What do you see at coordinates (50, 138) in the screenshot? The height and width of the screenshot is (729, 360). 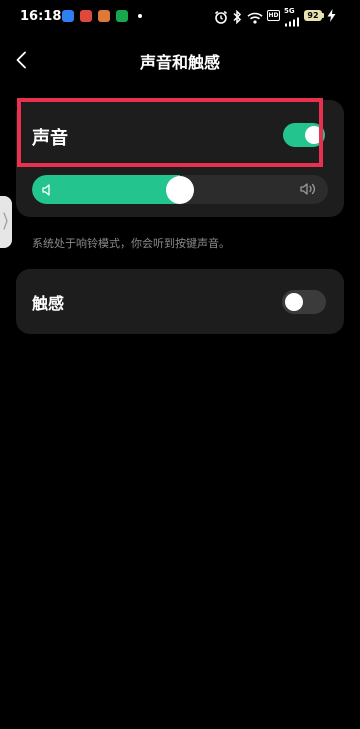 I see `sound-label: 声音` at bounding box center [50, 138].